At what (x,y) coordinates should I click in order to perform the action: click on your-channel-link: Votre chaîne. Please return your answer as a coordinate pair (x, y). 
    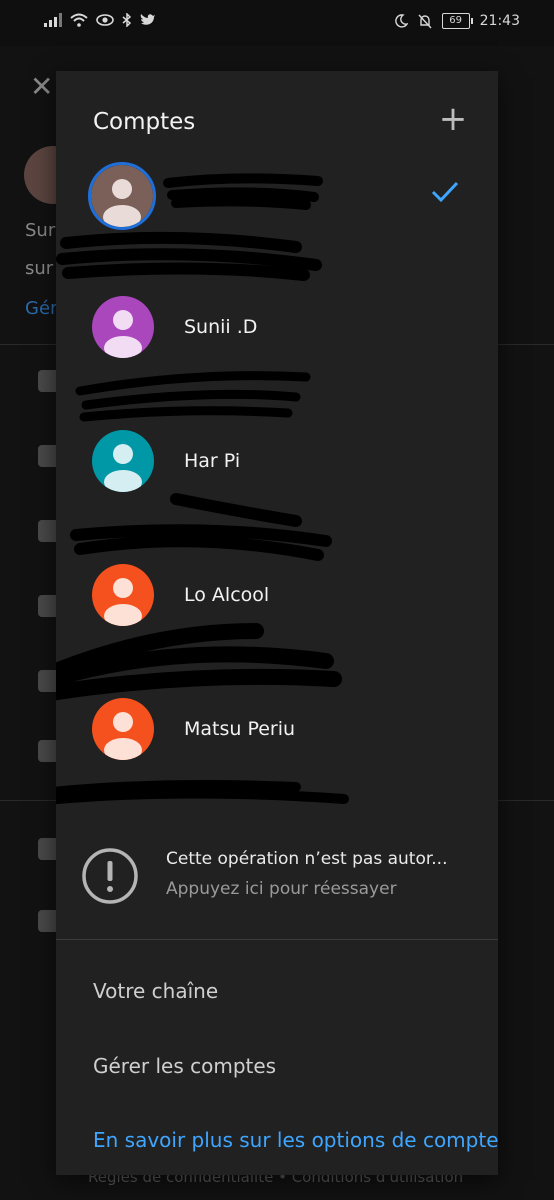
    Looking at the image, I should click on (155, 991).